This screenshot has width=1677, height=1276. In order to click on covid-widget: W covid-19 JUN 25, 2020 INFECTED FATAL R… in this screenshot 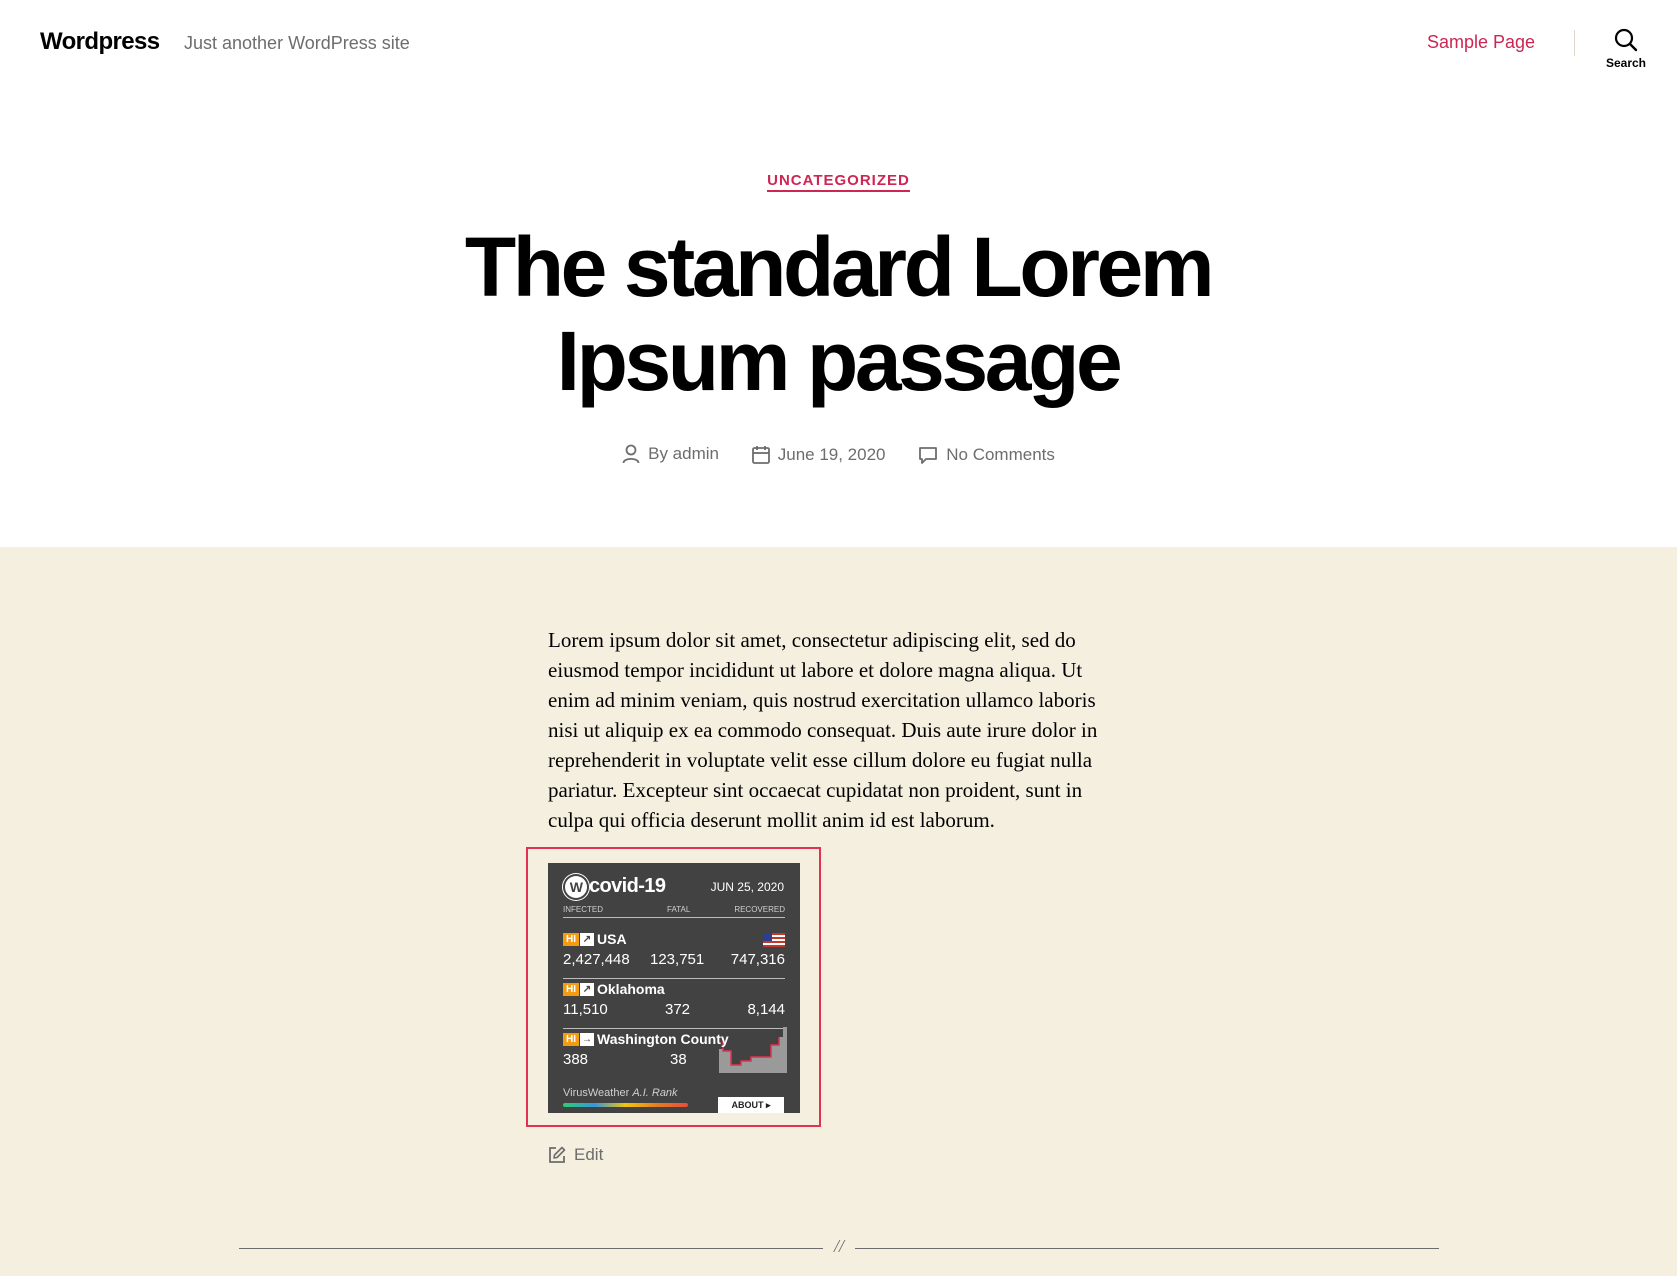, I will do `click(674, 988)`.